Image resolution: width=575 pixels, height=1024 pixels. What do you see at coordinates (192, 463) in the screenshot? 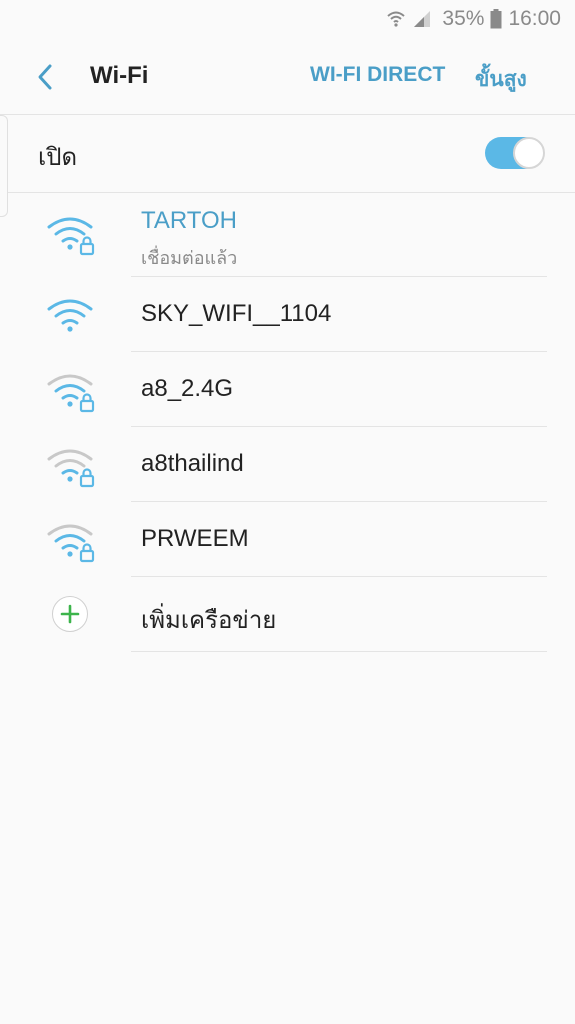
I see `network-name: a8thailind` at bounding box center [192, 463].